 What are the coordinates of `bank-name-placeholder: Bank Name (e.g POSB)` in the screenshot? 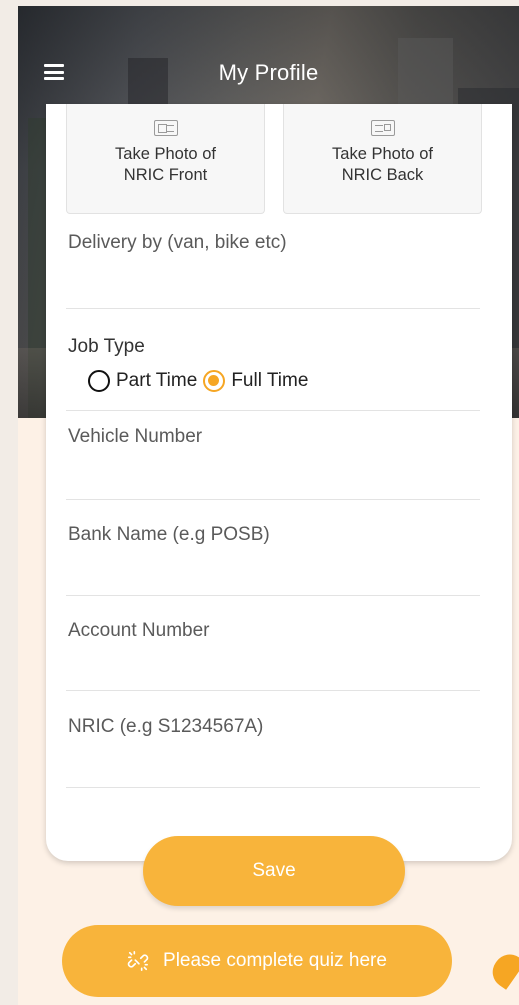 It's located at (169, 534).